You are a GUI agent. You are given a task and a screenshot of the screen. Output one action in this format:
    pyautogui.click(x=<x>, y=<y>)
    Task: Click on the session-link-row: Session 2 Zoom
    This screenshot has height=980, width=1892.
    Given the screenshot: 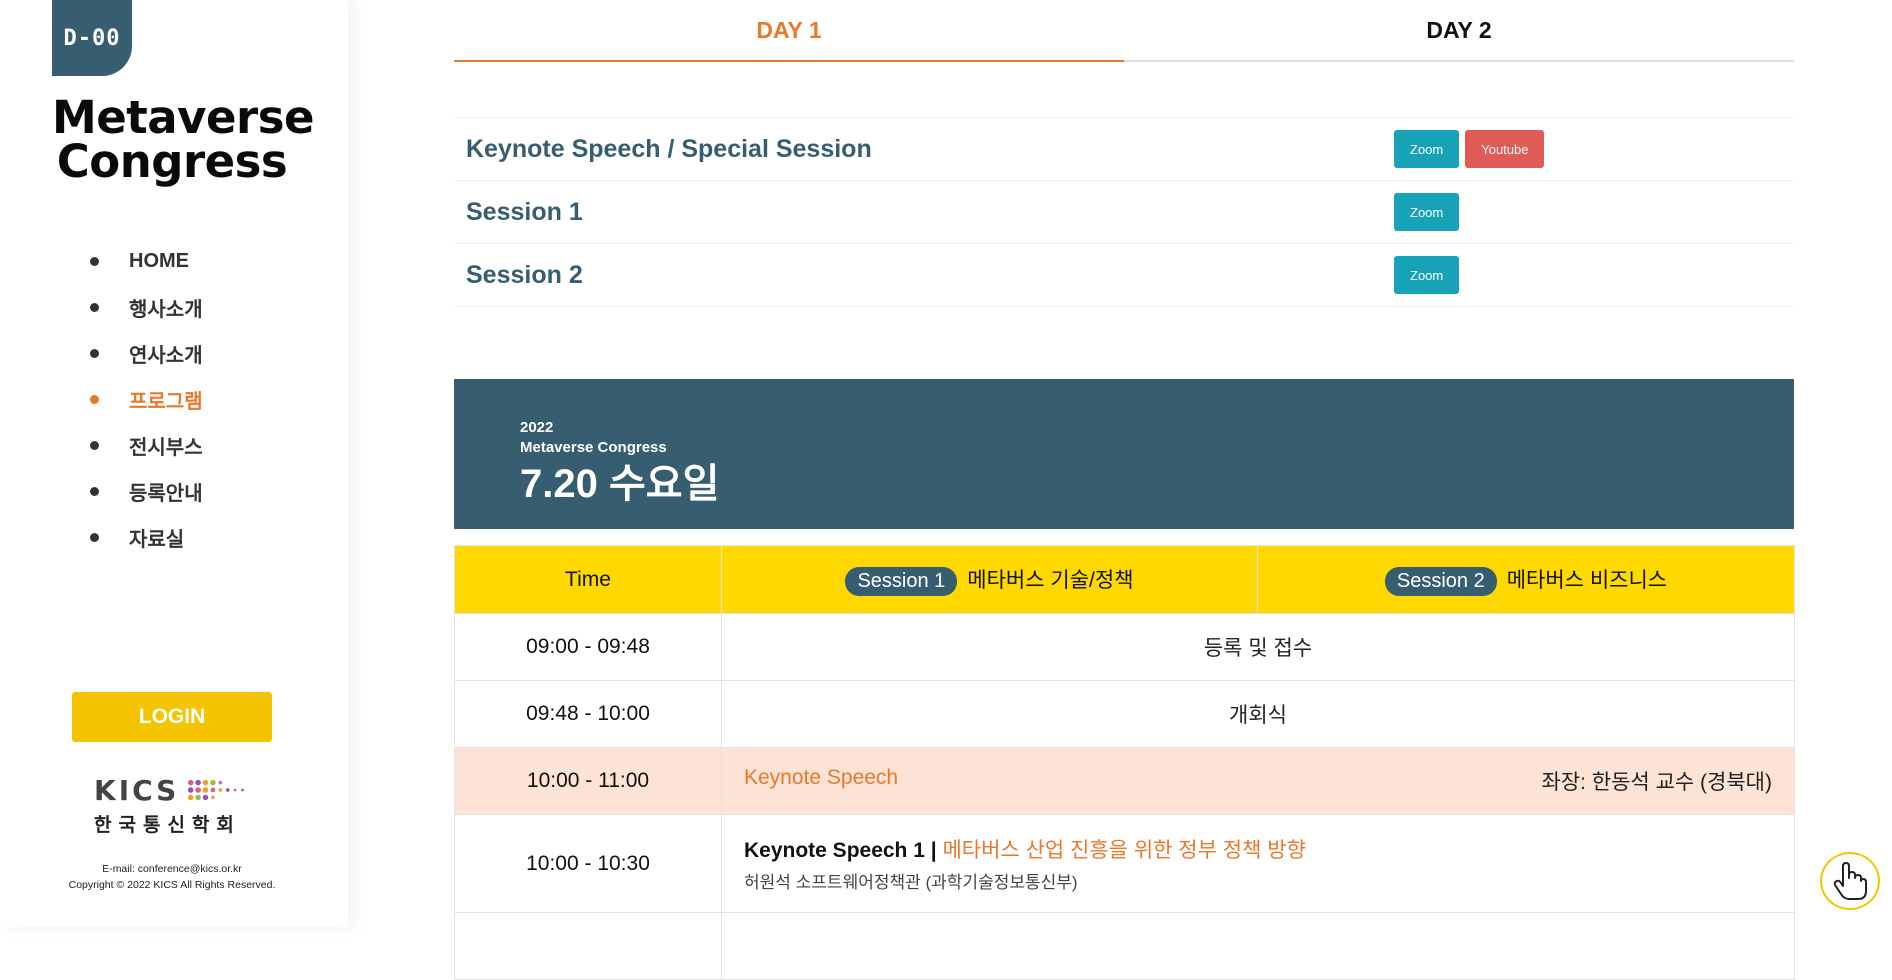 What is the action you would take?
    pyautogui.click(x=1124, y=275)
    